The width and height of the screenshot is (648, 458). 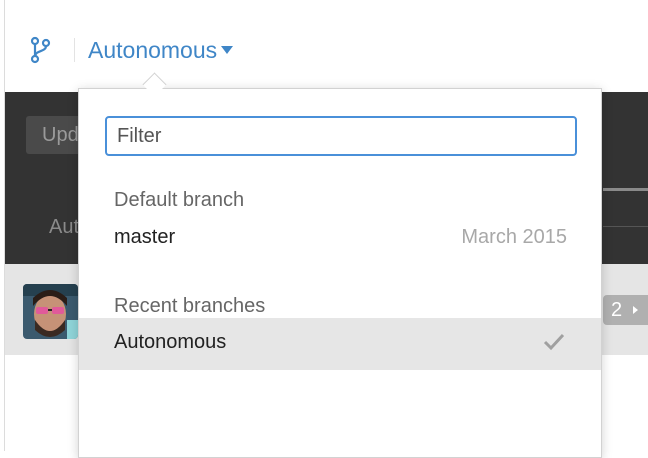 What do you see at coordinates (635, 310) in the screenshot?
I see `chevron-right-icon` at bounding box center [635, 310].